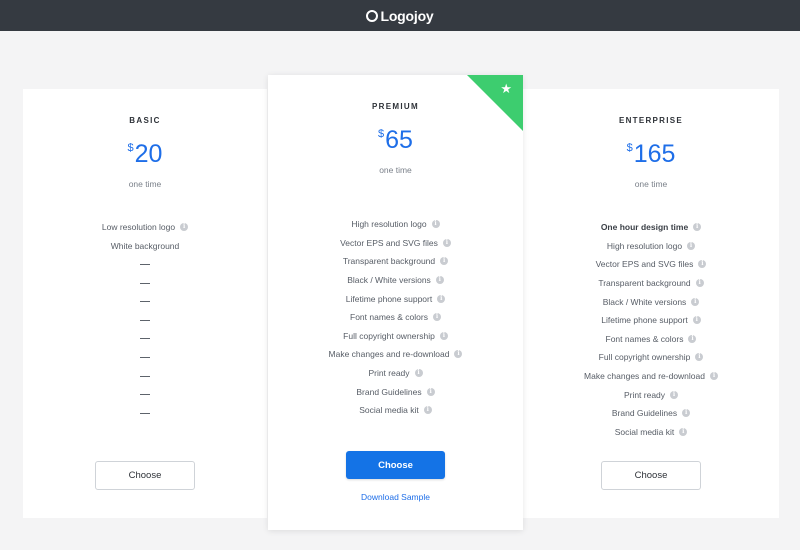 Image resolution: width=800 pixels, height=550 pixels. I want to click on star-icon: ★, so click(506, 89).